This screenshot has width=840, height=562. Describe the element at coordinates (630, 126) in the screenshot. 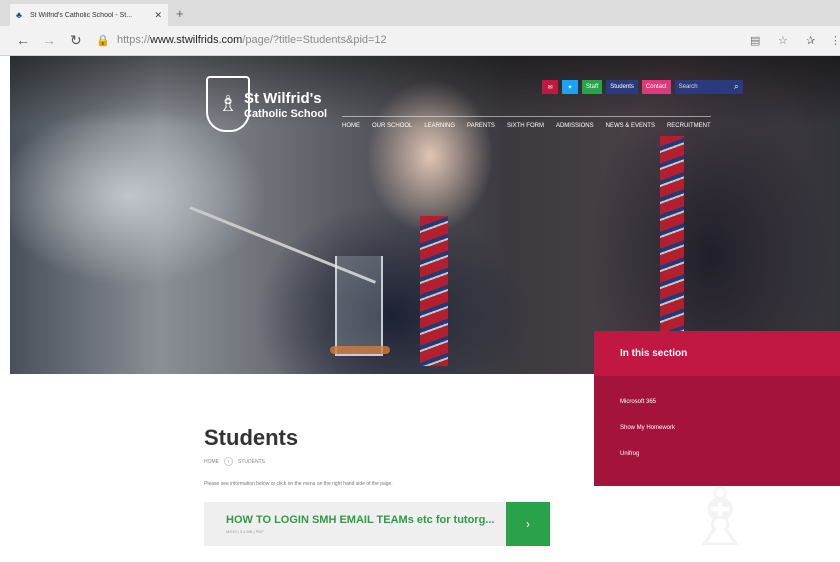

I see `nav-item-news-events: NEWS & EVENTS` at that location.